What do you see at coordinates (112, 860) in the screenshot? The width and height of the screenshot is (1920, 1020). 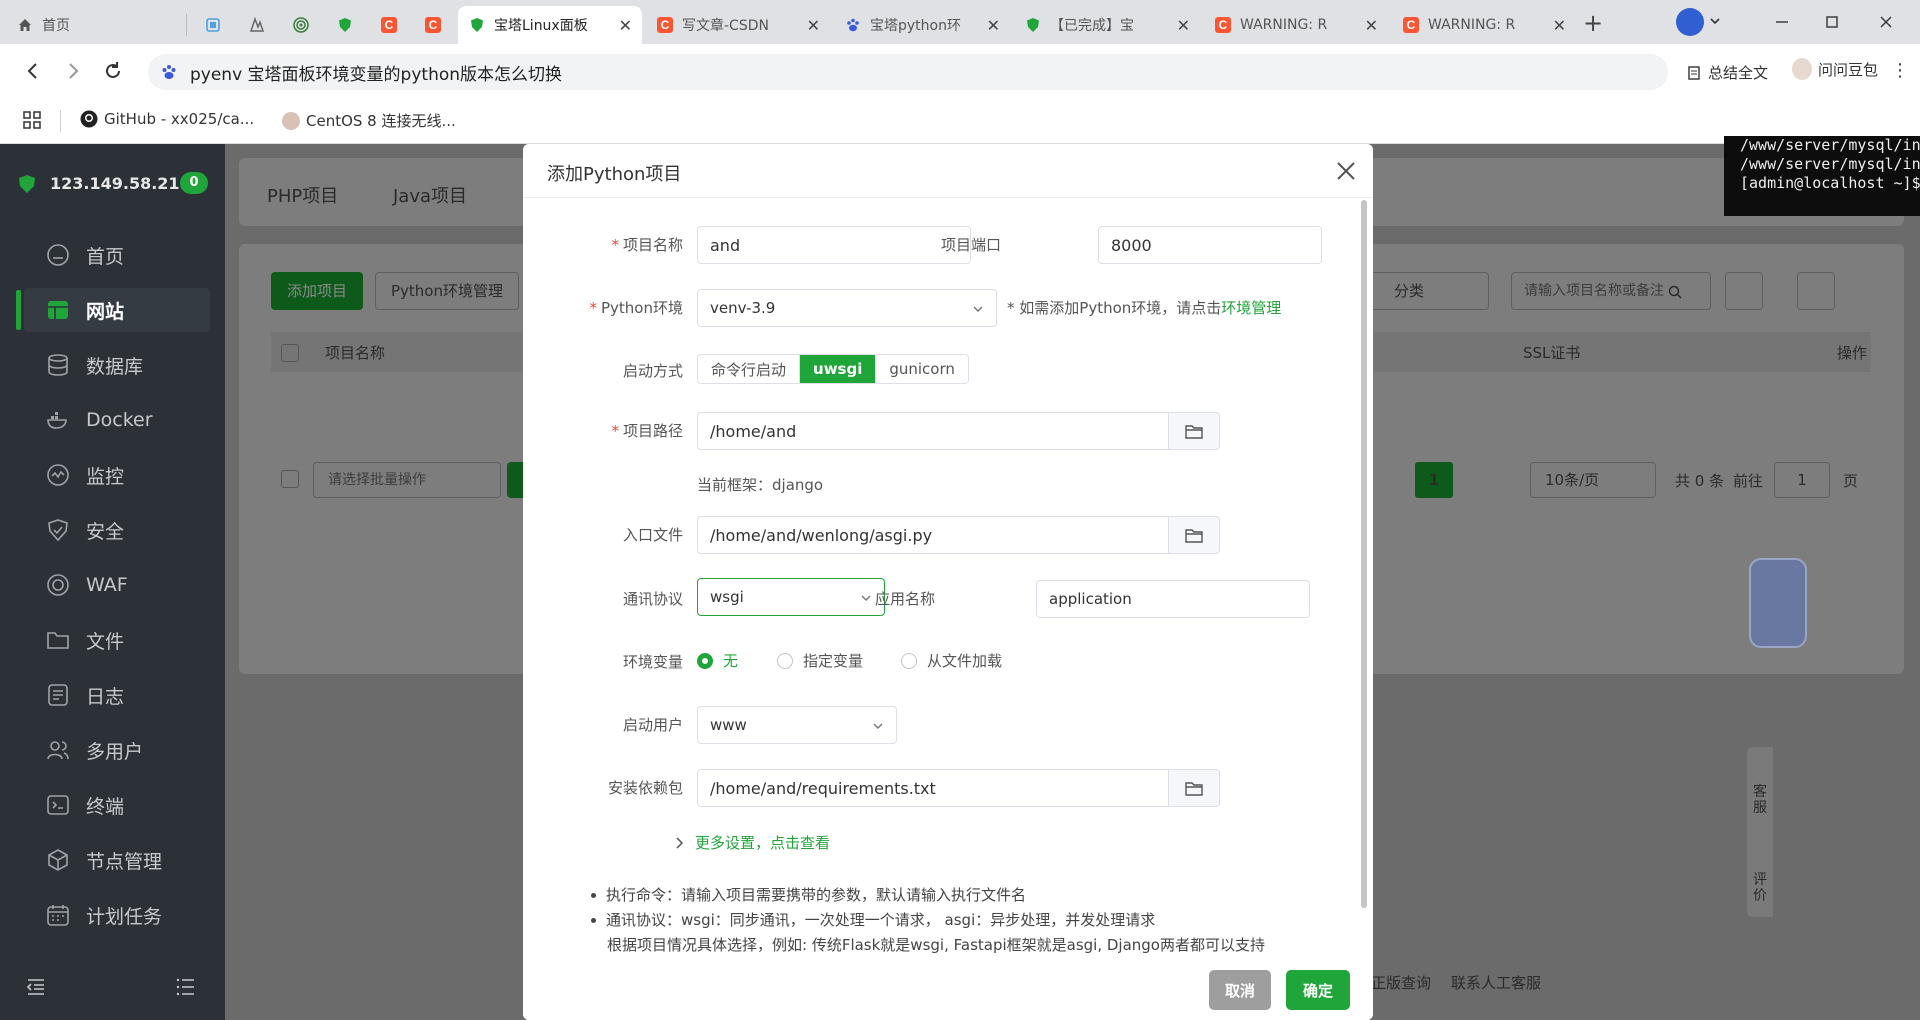 I see `sidebar-item-nodes: 节点管理` at bounding box center [112, 860].